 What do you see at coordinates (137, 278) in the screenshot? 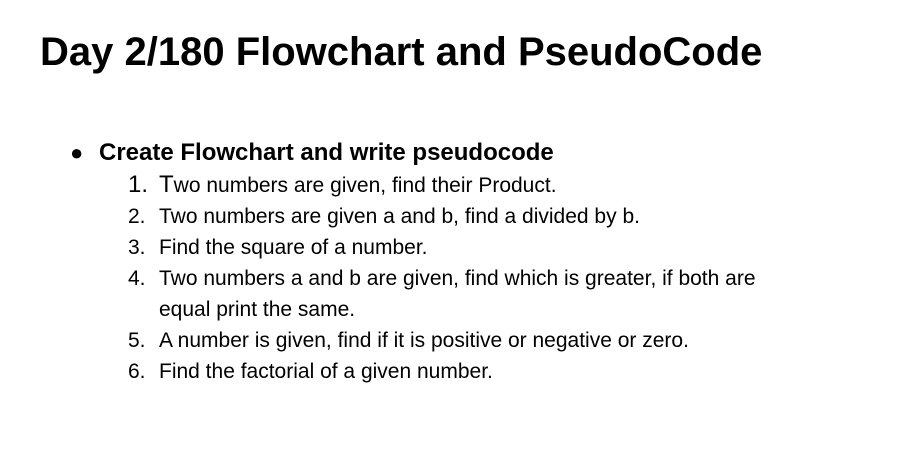
I see `list-item-number: 4.` at bounding box center [137, 278].